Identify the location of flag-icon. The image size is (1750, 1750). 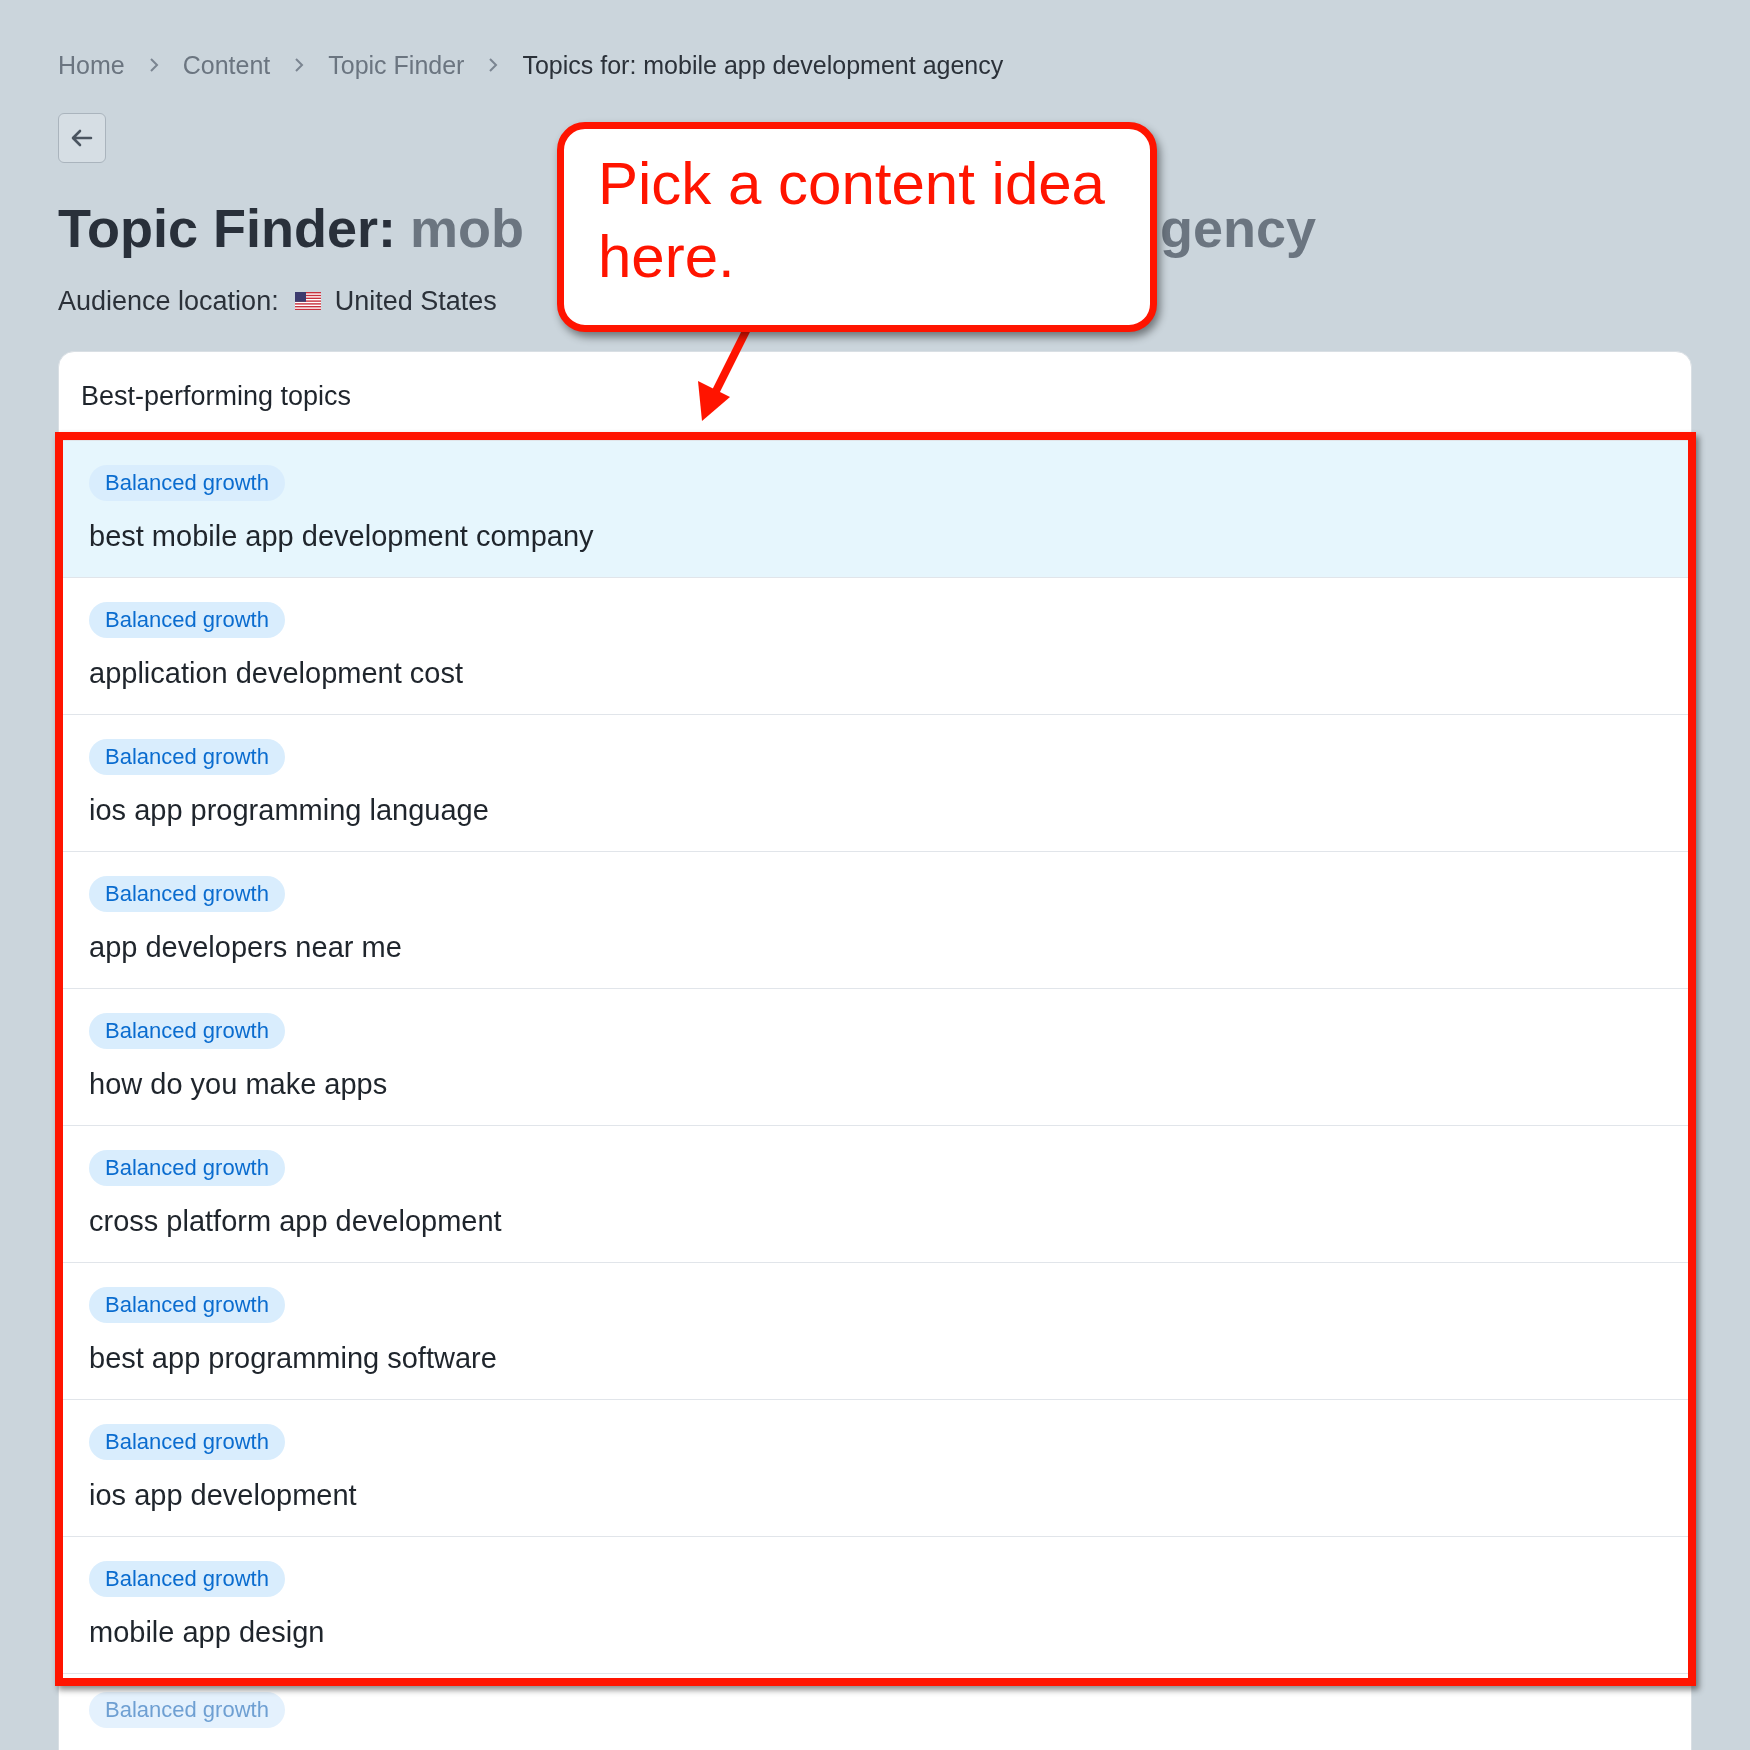
(307, 301).